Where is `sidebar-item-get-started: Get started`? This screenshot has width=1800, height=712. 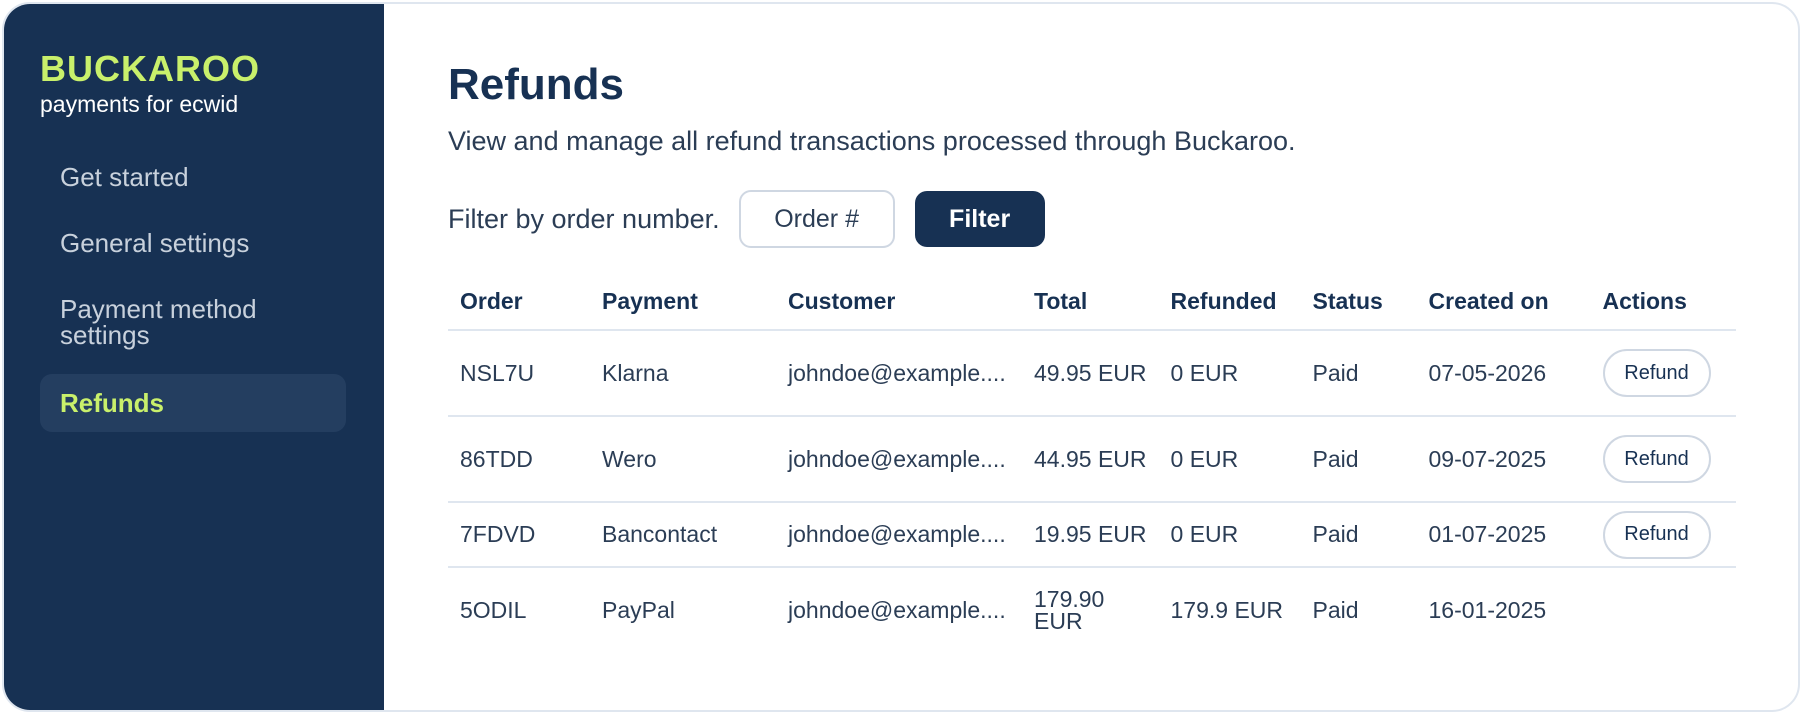 sidebar-item-get-started: Get started is located at coordinates (193, 177).